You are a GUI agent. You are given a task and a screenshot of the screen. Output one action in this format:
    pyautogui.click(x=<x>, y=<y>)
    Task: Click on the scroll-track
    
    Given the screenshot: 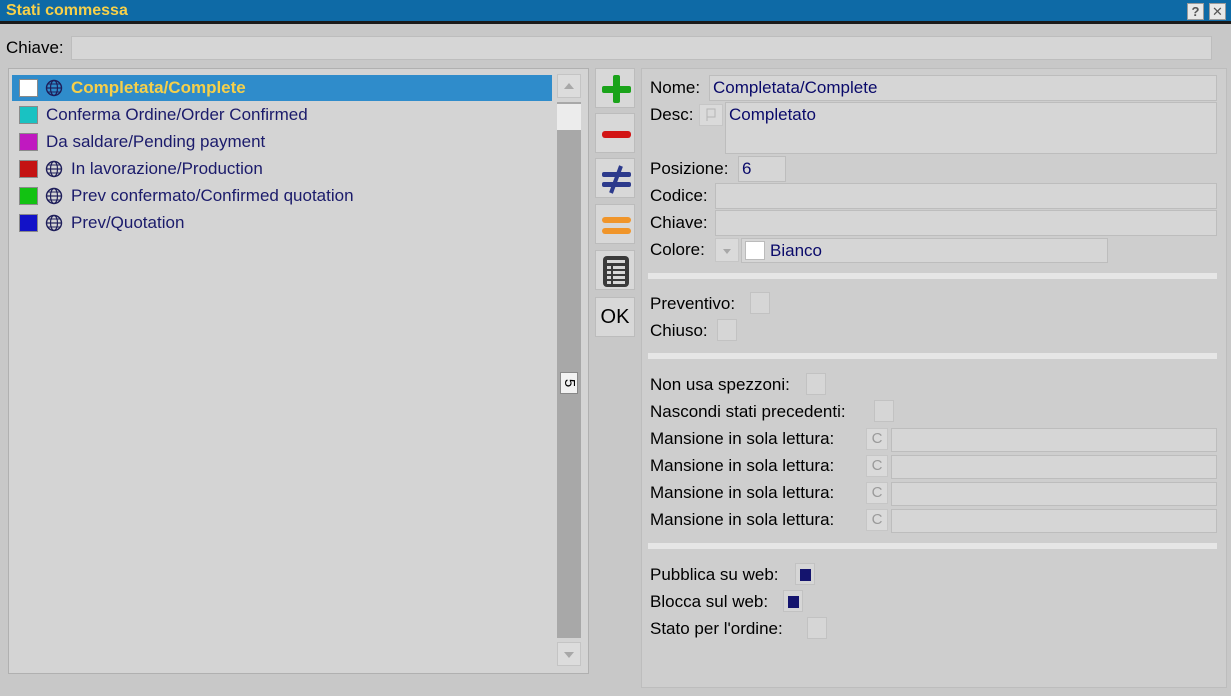 What is the action you would take?
    pyautogui.click(x=569, y=370)
    